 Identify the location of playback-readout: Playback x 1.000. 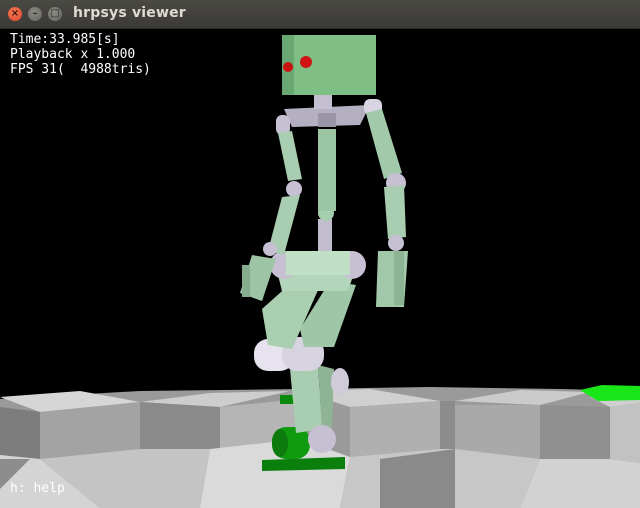
(73, 54).